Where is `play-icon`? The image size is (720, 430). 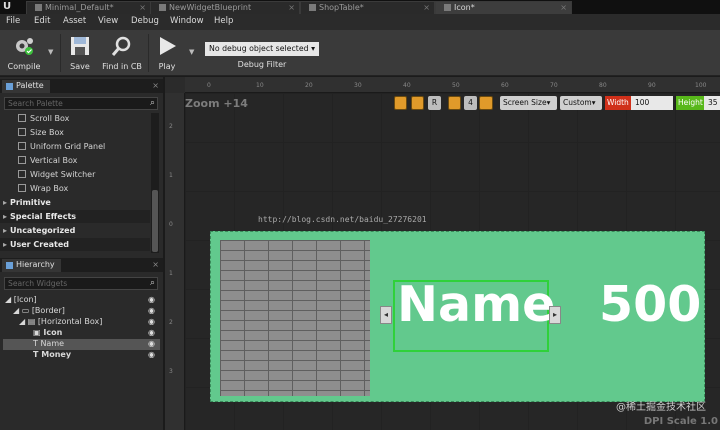
play-icon is located at coordinates (168, 46).